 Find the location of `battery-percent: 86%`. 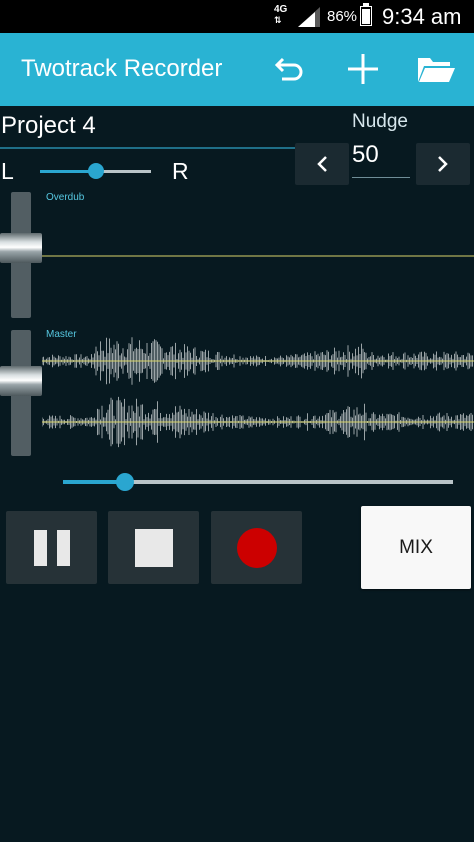

battery-percent: 86% is located at coordinates (342, 16).